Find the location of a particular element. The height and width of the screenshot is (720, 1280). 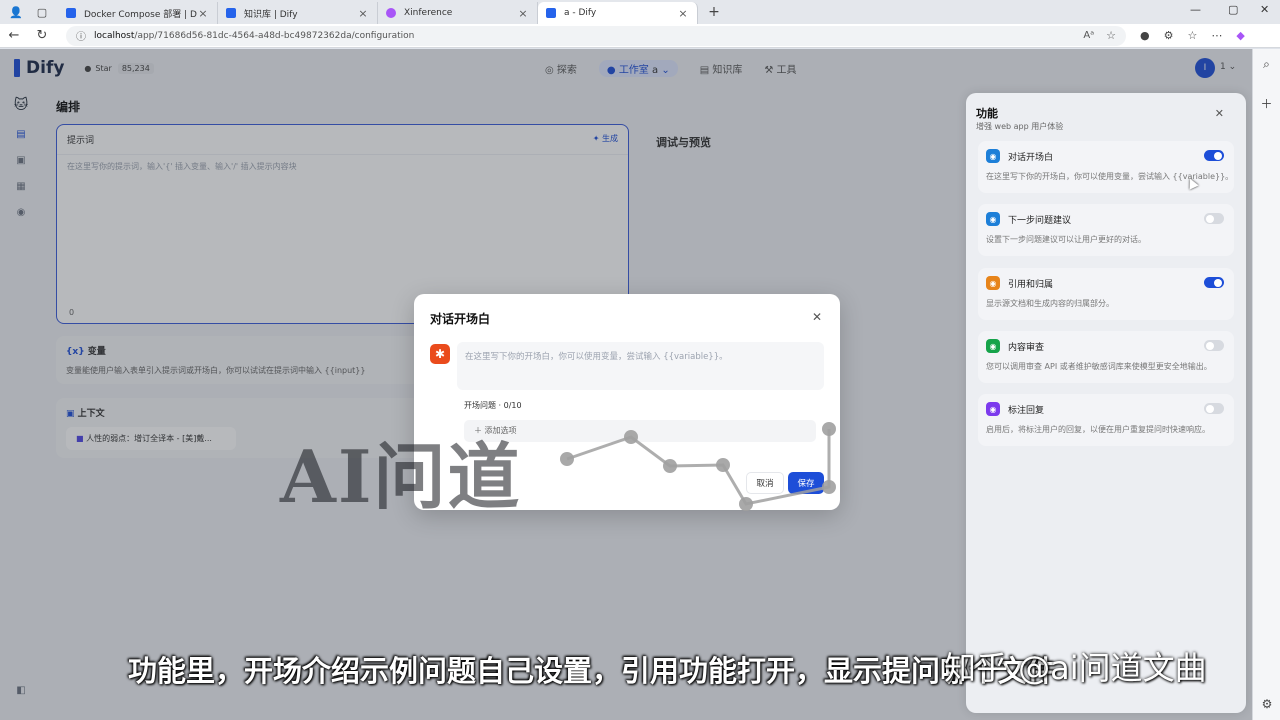

add-icon: ＋ is located at coordinates (1266, 110).